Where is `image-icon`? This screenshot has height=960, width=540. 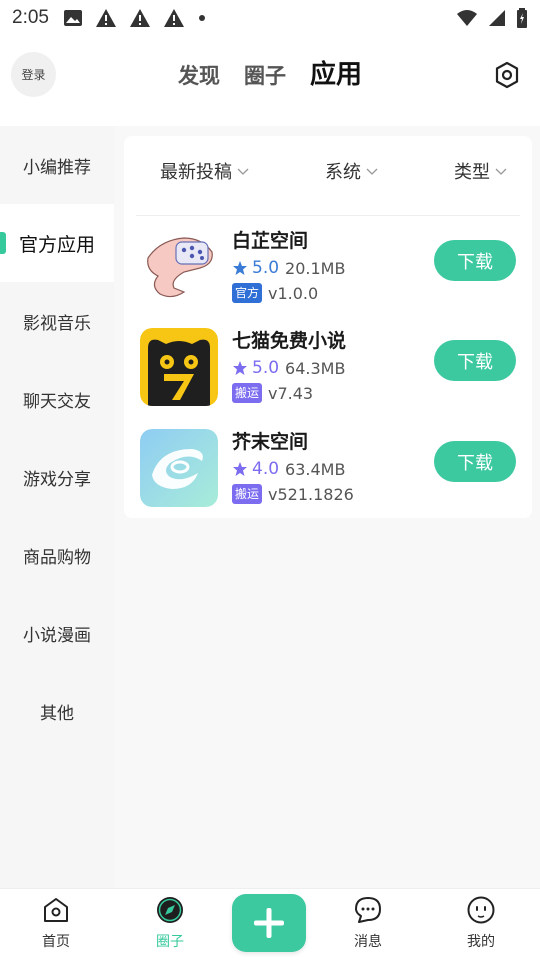 image-icon is located at coordinates (72, 18).